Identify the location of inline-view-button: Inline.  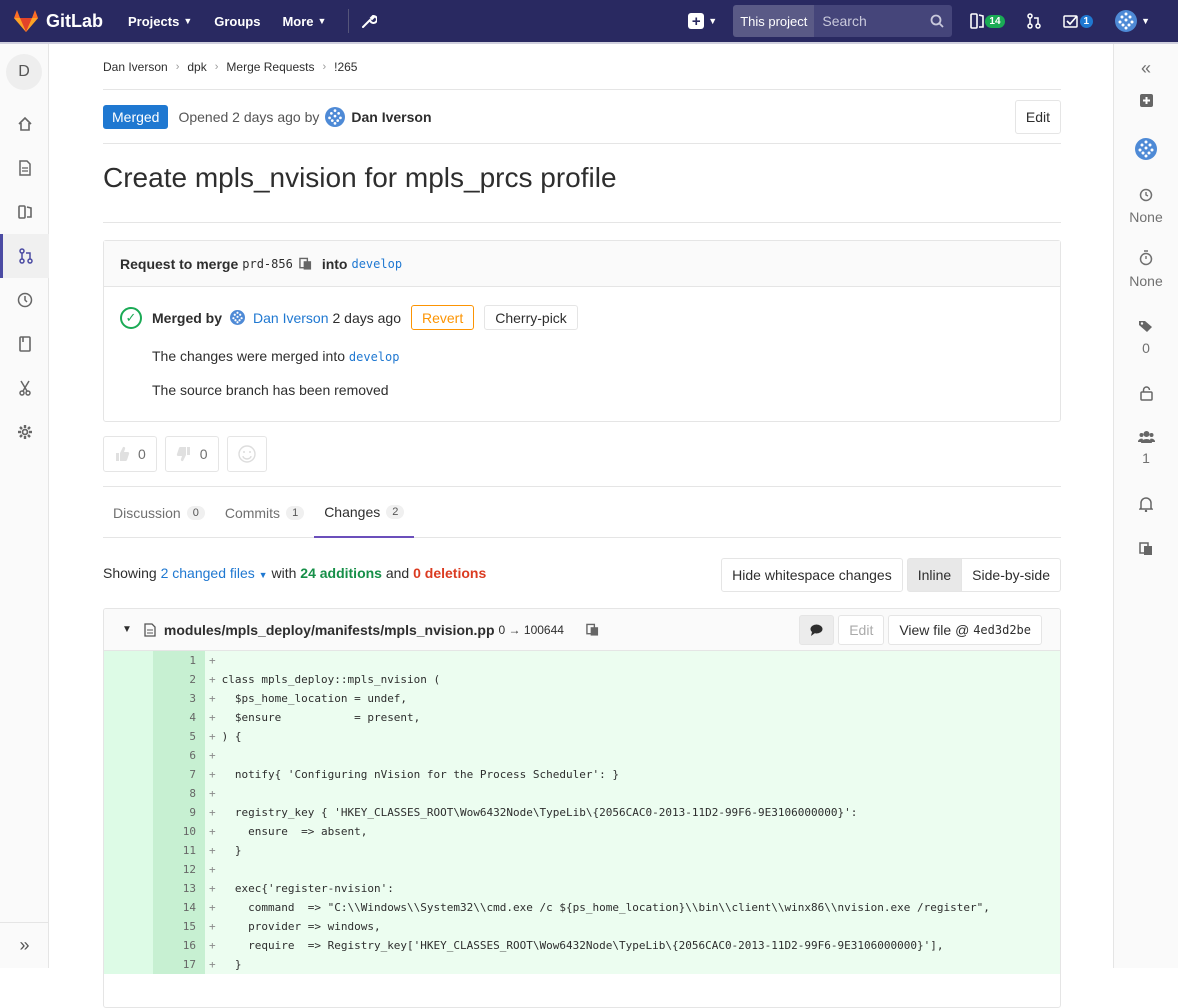
(934, 575).